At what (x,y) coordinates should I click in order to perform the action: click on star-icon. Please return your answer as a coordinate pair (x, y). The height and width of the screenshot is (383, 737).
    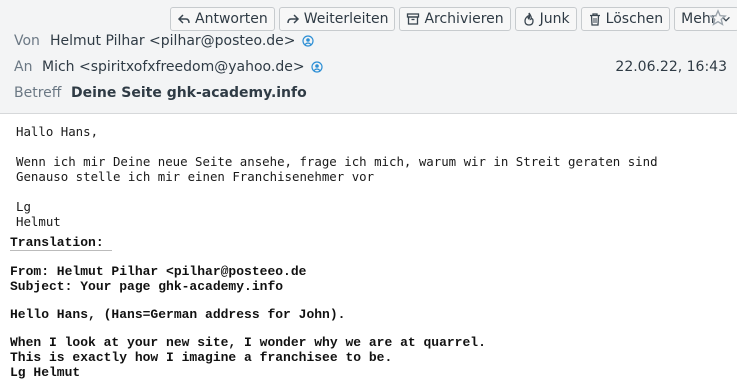
    Looking at the image, I should click on (718, 18).